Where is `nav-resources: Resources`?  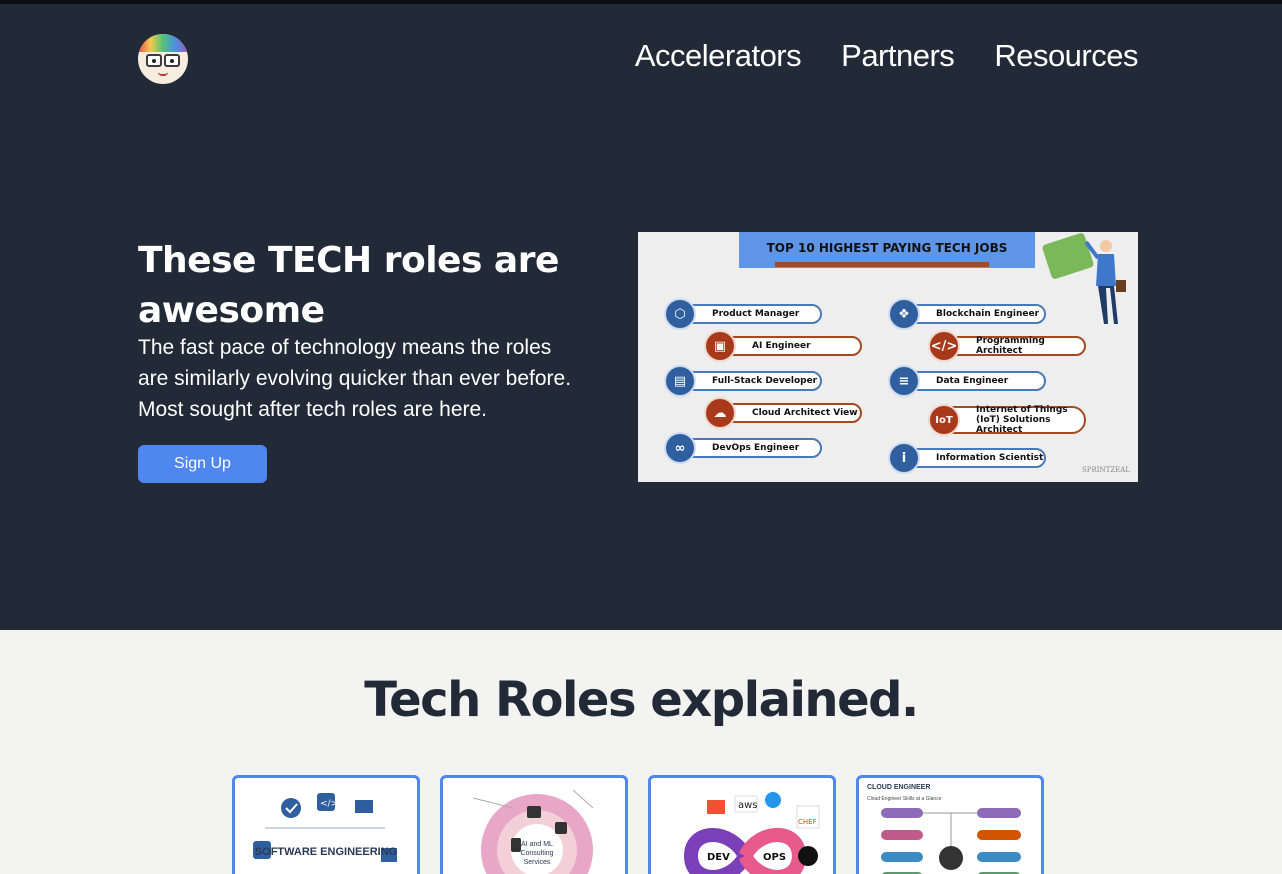
nav-resources: Resources is located at coordinates (1066, 56).